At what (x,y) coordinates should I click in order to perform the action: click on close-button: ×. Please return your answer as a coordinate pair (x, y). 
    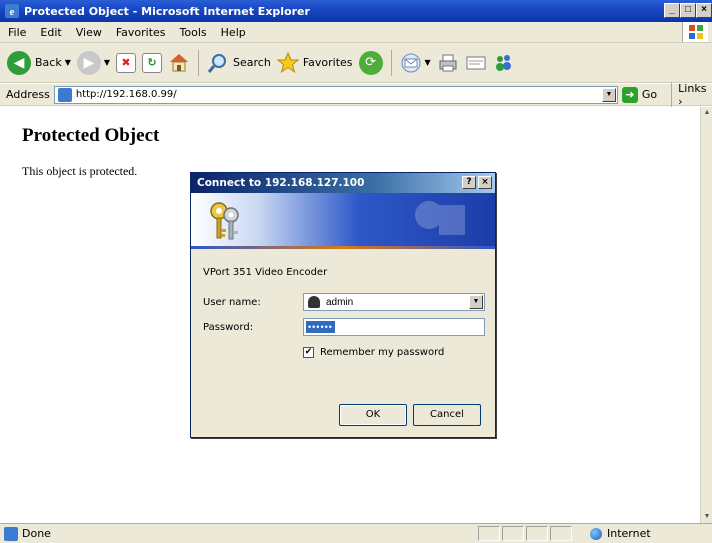
    Looking at the image, I should click on (704, 10).